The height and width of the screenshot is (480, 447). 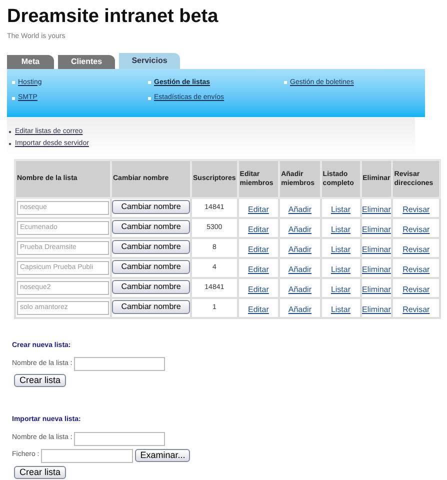 I want to click on nav-tab: Servicios, so click(x=149, y=60).